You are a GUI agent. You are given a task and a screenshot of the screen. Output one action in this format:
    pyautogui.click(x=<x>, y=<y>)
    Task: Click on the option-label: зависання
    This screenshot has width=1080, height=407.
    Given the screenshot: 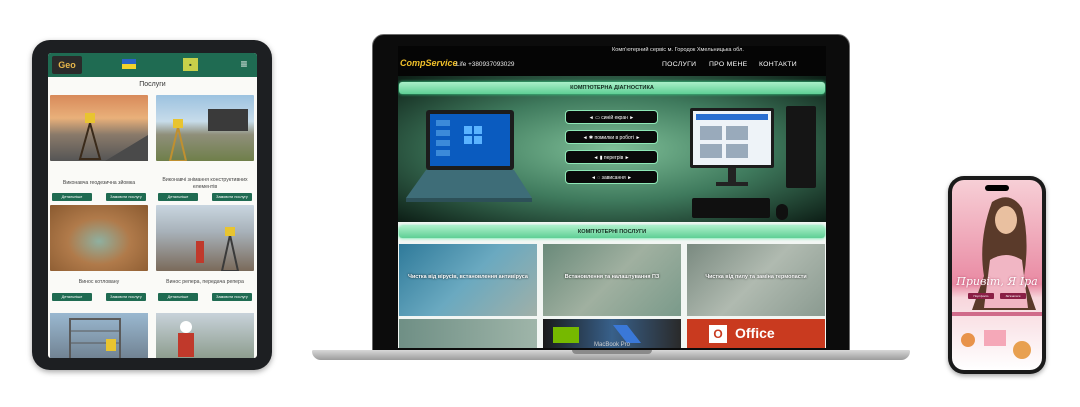 What is the action you would take?
    pyautogui.click(x=613, y=178)
    